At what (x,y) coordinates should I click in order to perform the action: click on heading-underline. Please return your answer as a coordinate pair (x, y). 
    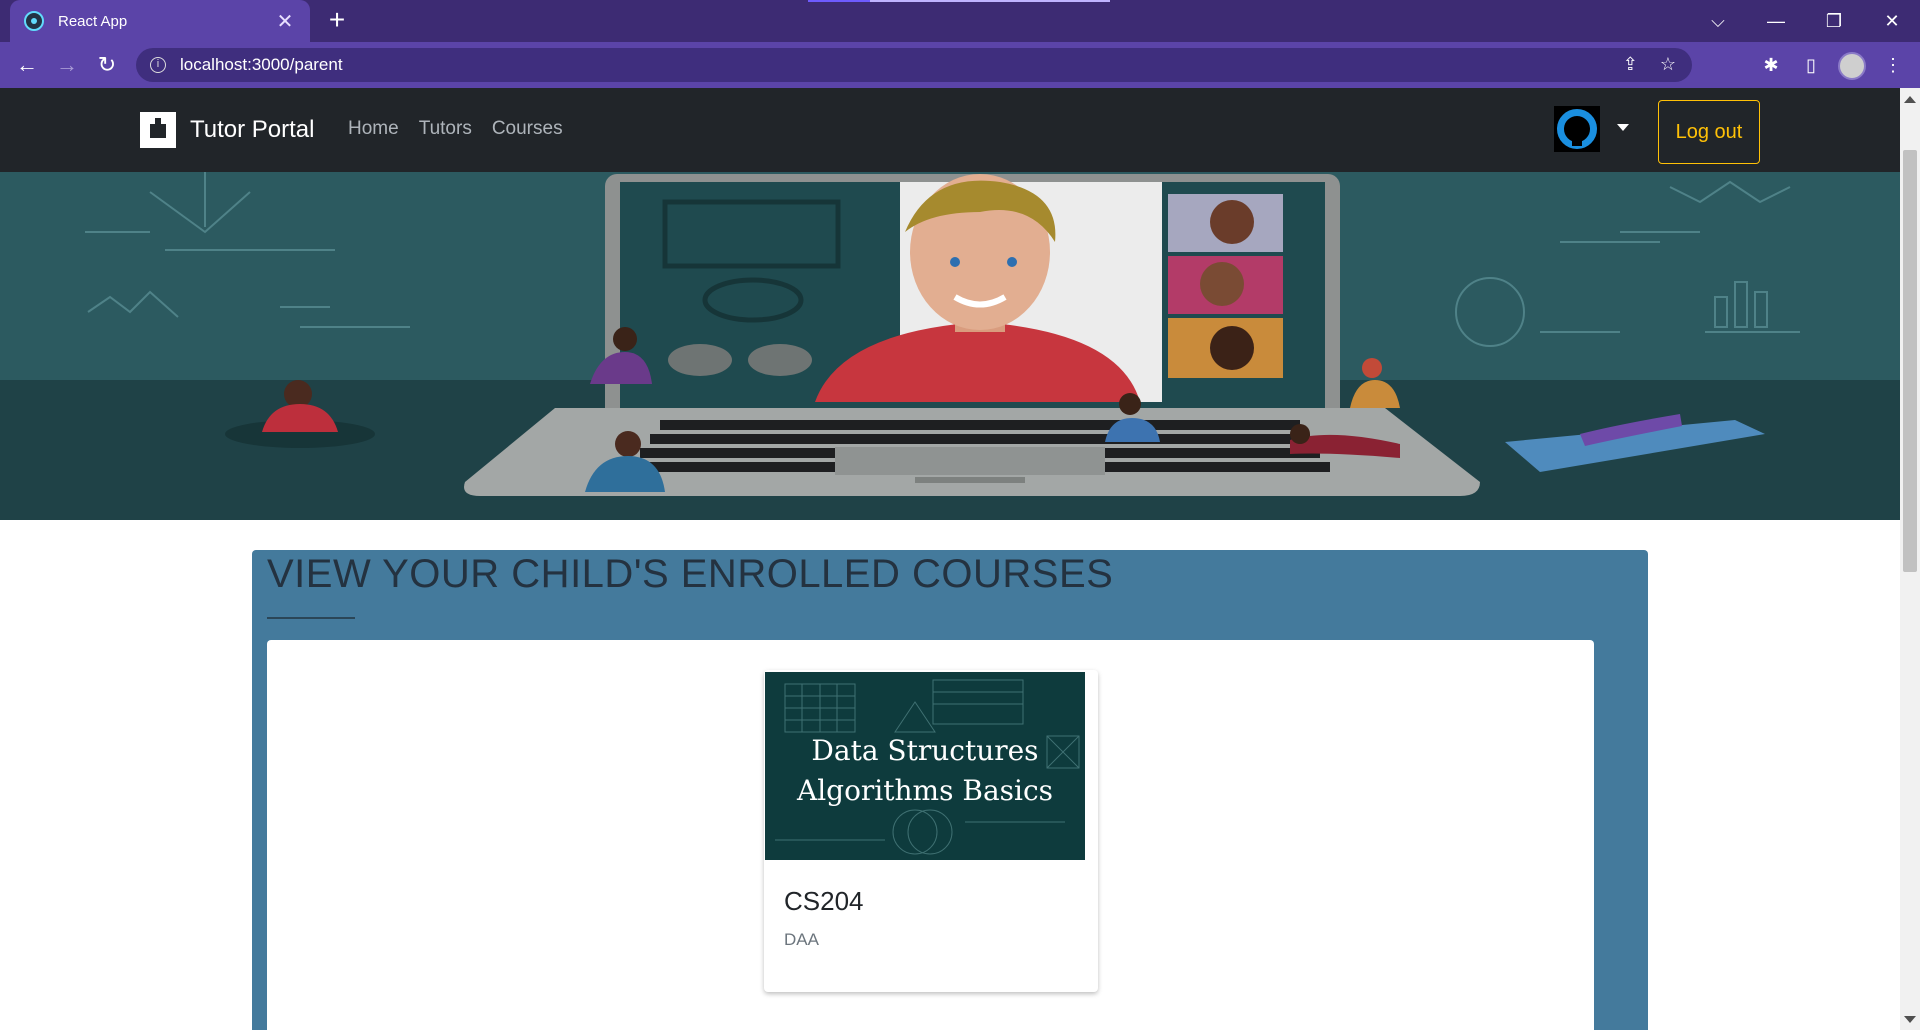
    Looking at the image, I should click on (311, 618).